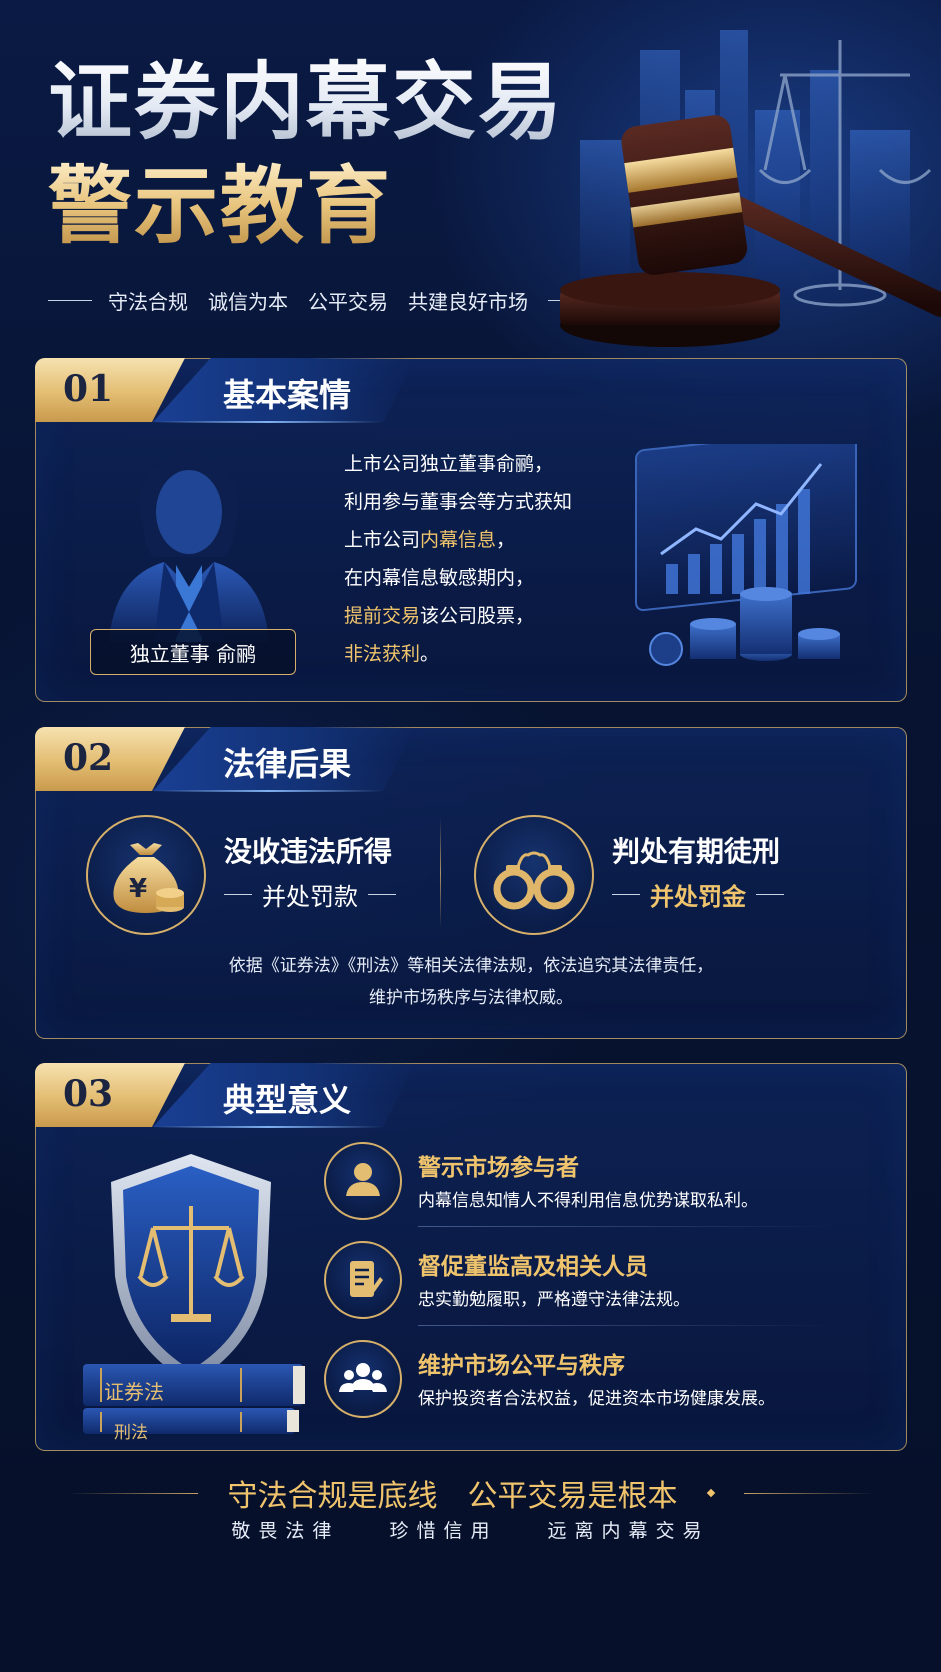 This screenshot has height=1672, width=941. I want to click on significance-title: 警示市场参与者, so click(498, 1168).